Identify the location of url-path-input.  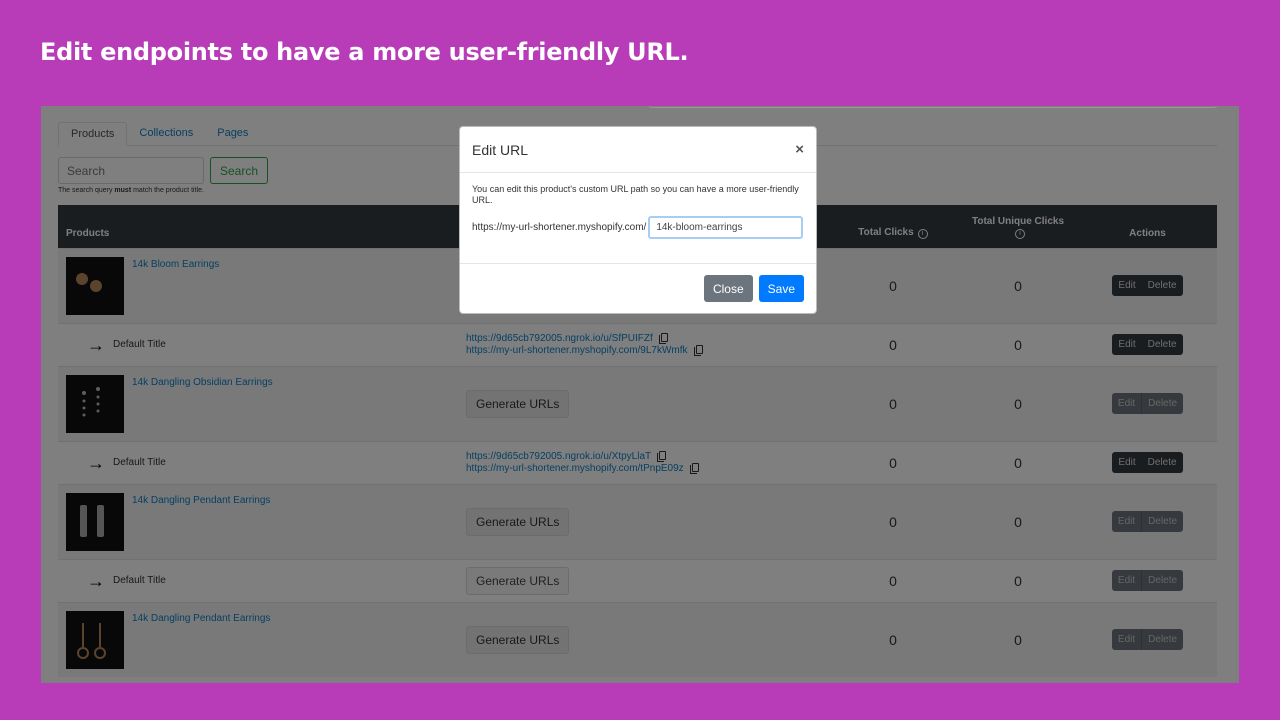
(726, 227).